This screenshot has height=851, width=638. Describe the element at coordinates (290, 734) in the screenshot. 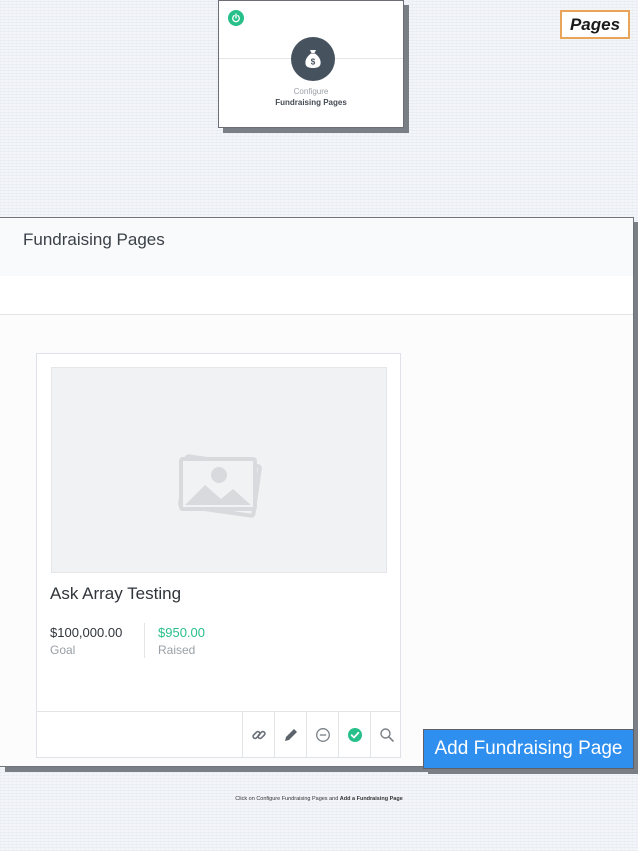

I see `pencil-icon` at that location.